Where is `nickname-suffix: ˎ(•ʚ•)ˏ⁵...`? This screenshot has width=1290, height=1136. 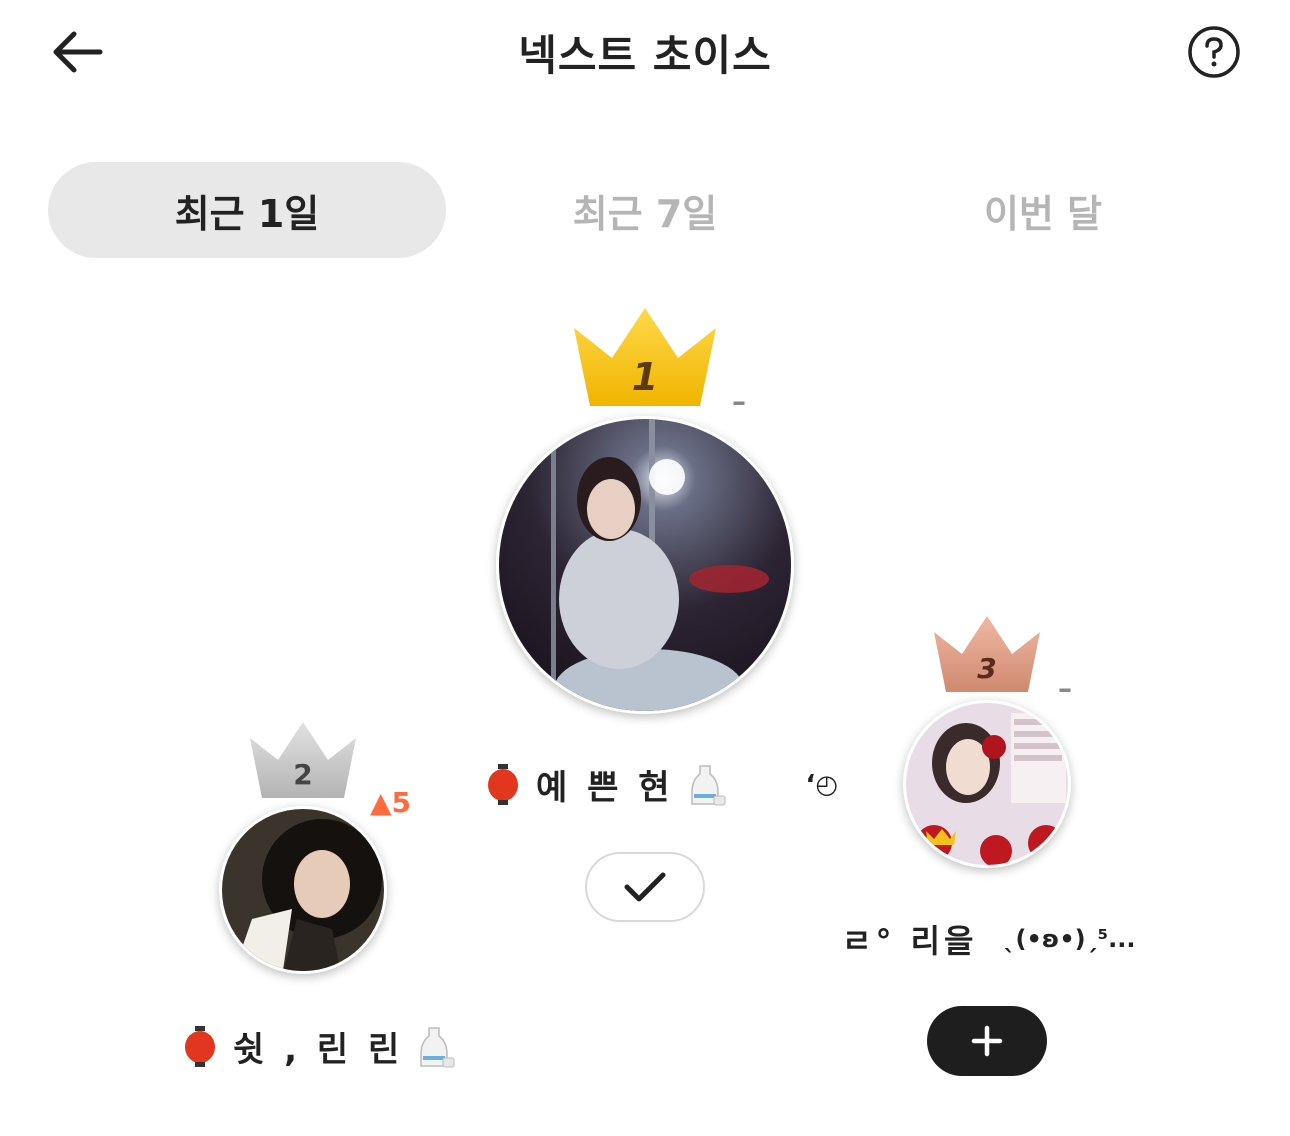
nickname-suffix: ˎ(•ʚ•)ˏ⁵... is located at coordinates (1069, 939).